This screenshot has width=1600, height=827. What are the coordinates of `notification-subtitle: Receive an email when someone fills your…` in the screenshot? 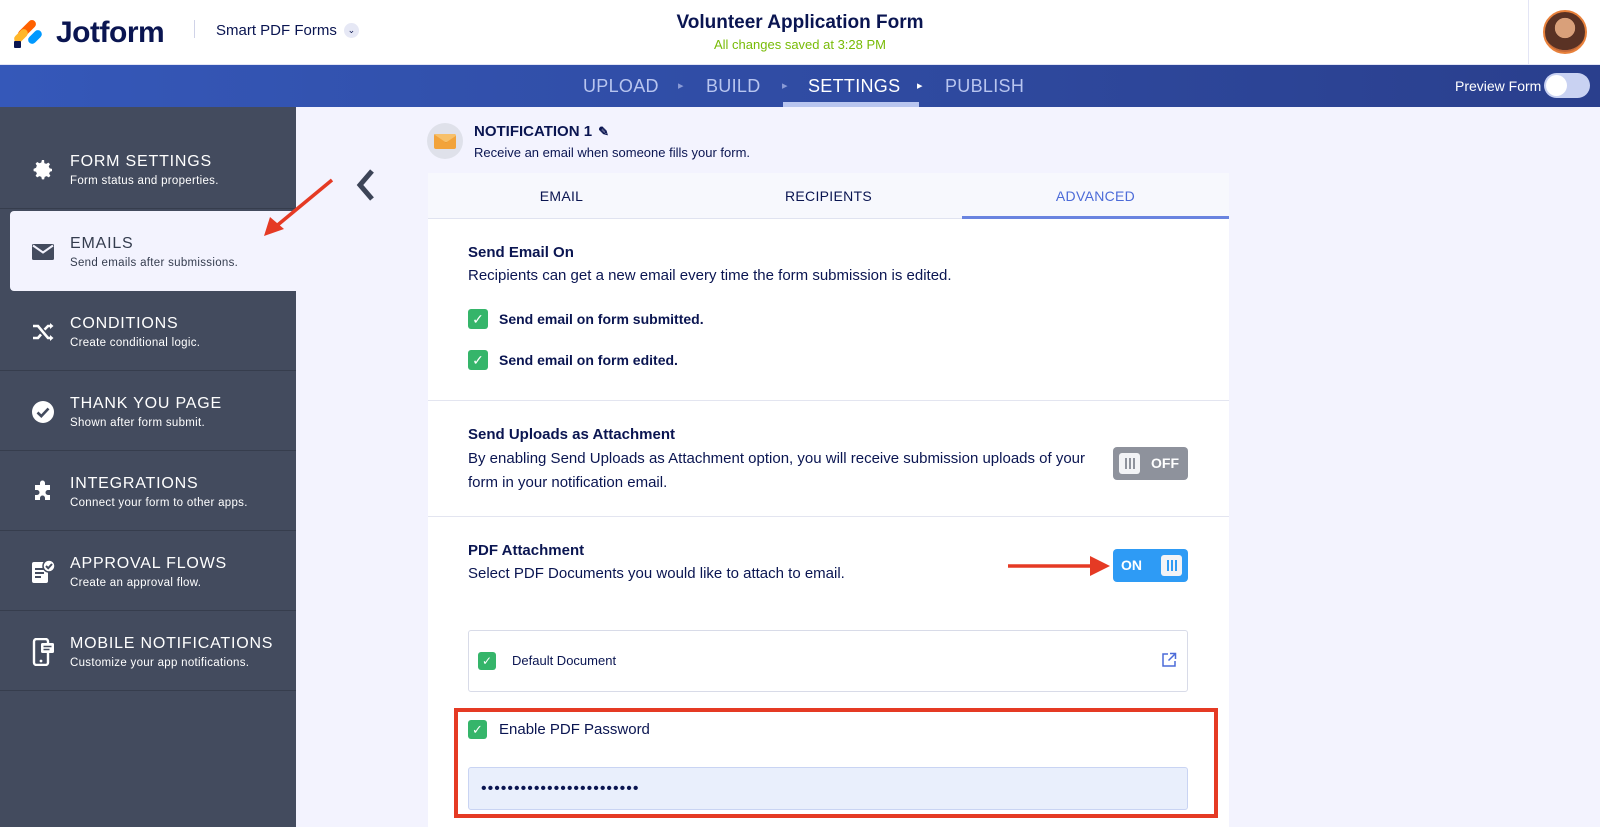 It's located at (612, 152).